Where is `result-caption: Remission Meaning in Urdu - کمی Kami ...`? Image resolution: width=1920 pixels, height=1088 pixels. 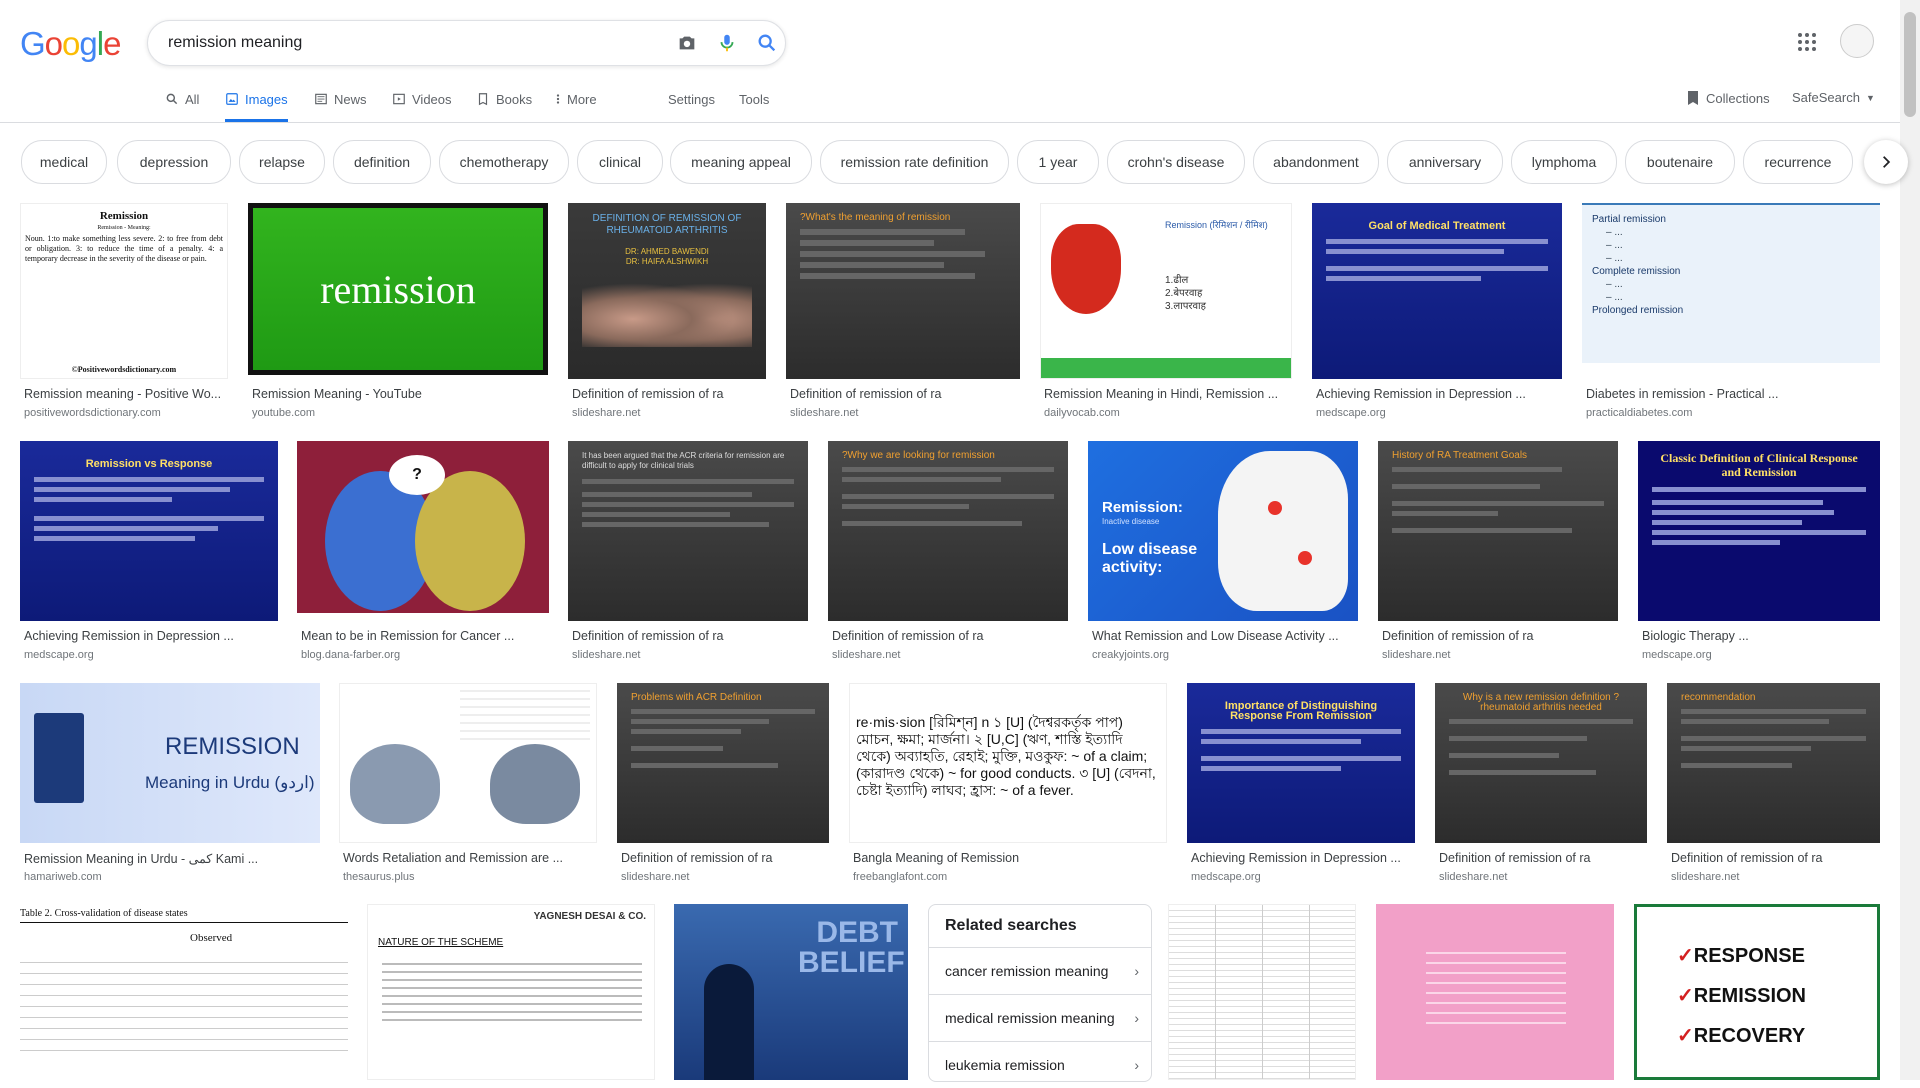
result-caption: Remission Meaning in Urdu - کمی Kami ... is located at coordinates (141, 858).